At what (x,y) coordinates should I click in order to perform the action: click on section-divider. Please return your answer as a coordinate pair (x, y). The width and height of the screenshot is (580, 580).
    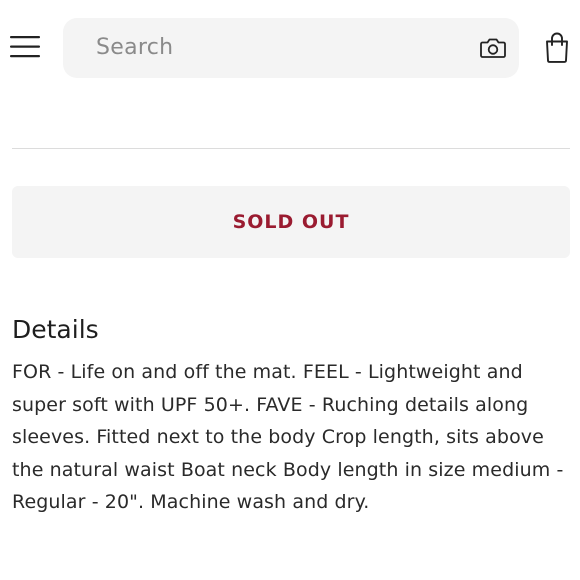
    Looking at the image, I should click on (291, 148).